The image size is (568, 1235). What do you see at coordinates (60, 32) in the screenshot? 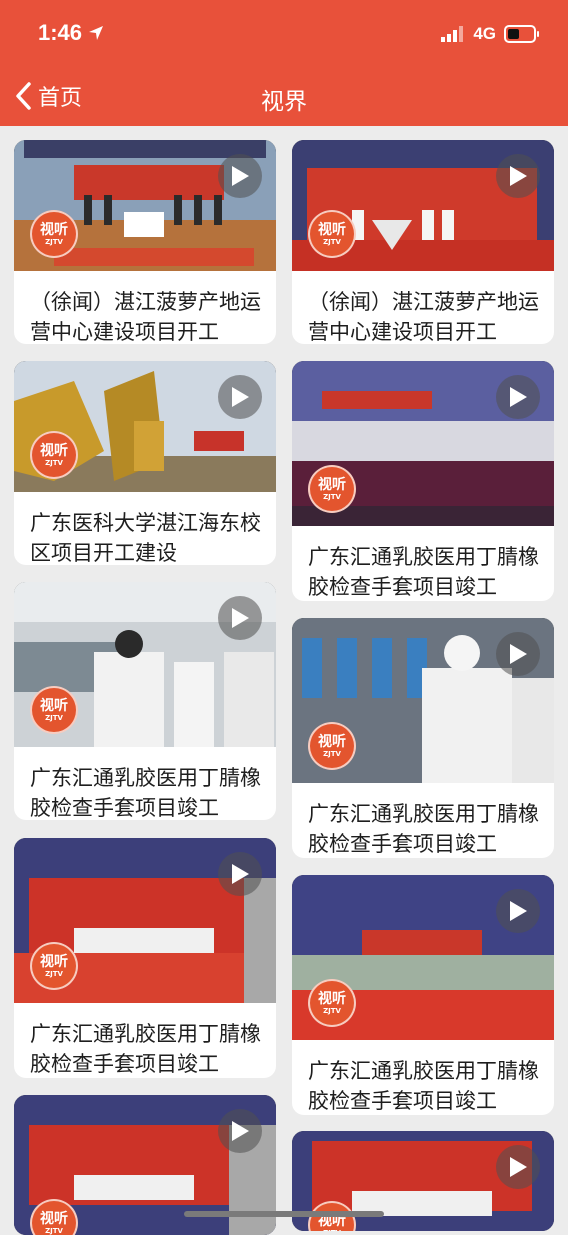
I see `status-time-label: 1:46` at bounding box center [60, 32].